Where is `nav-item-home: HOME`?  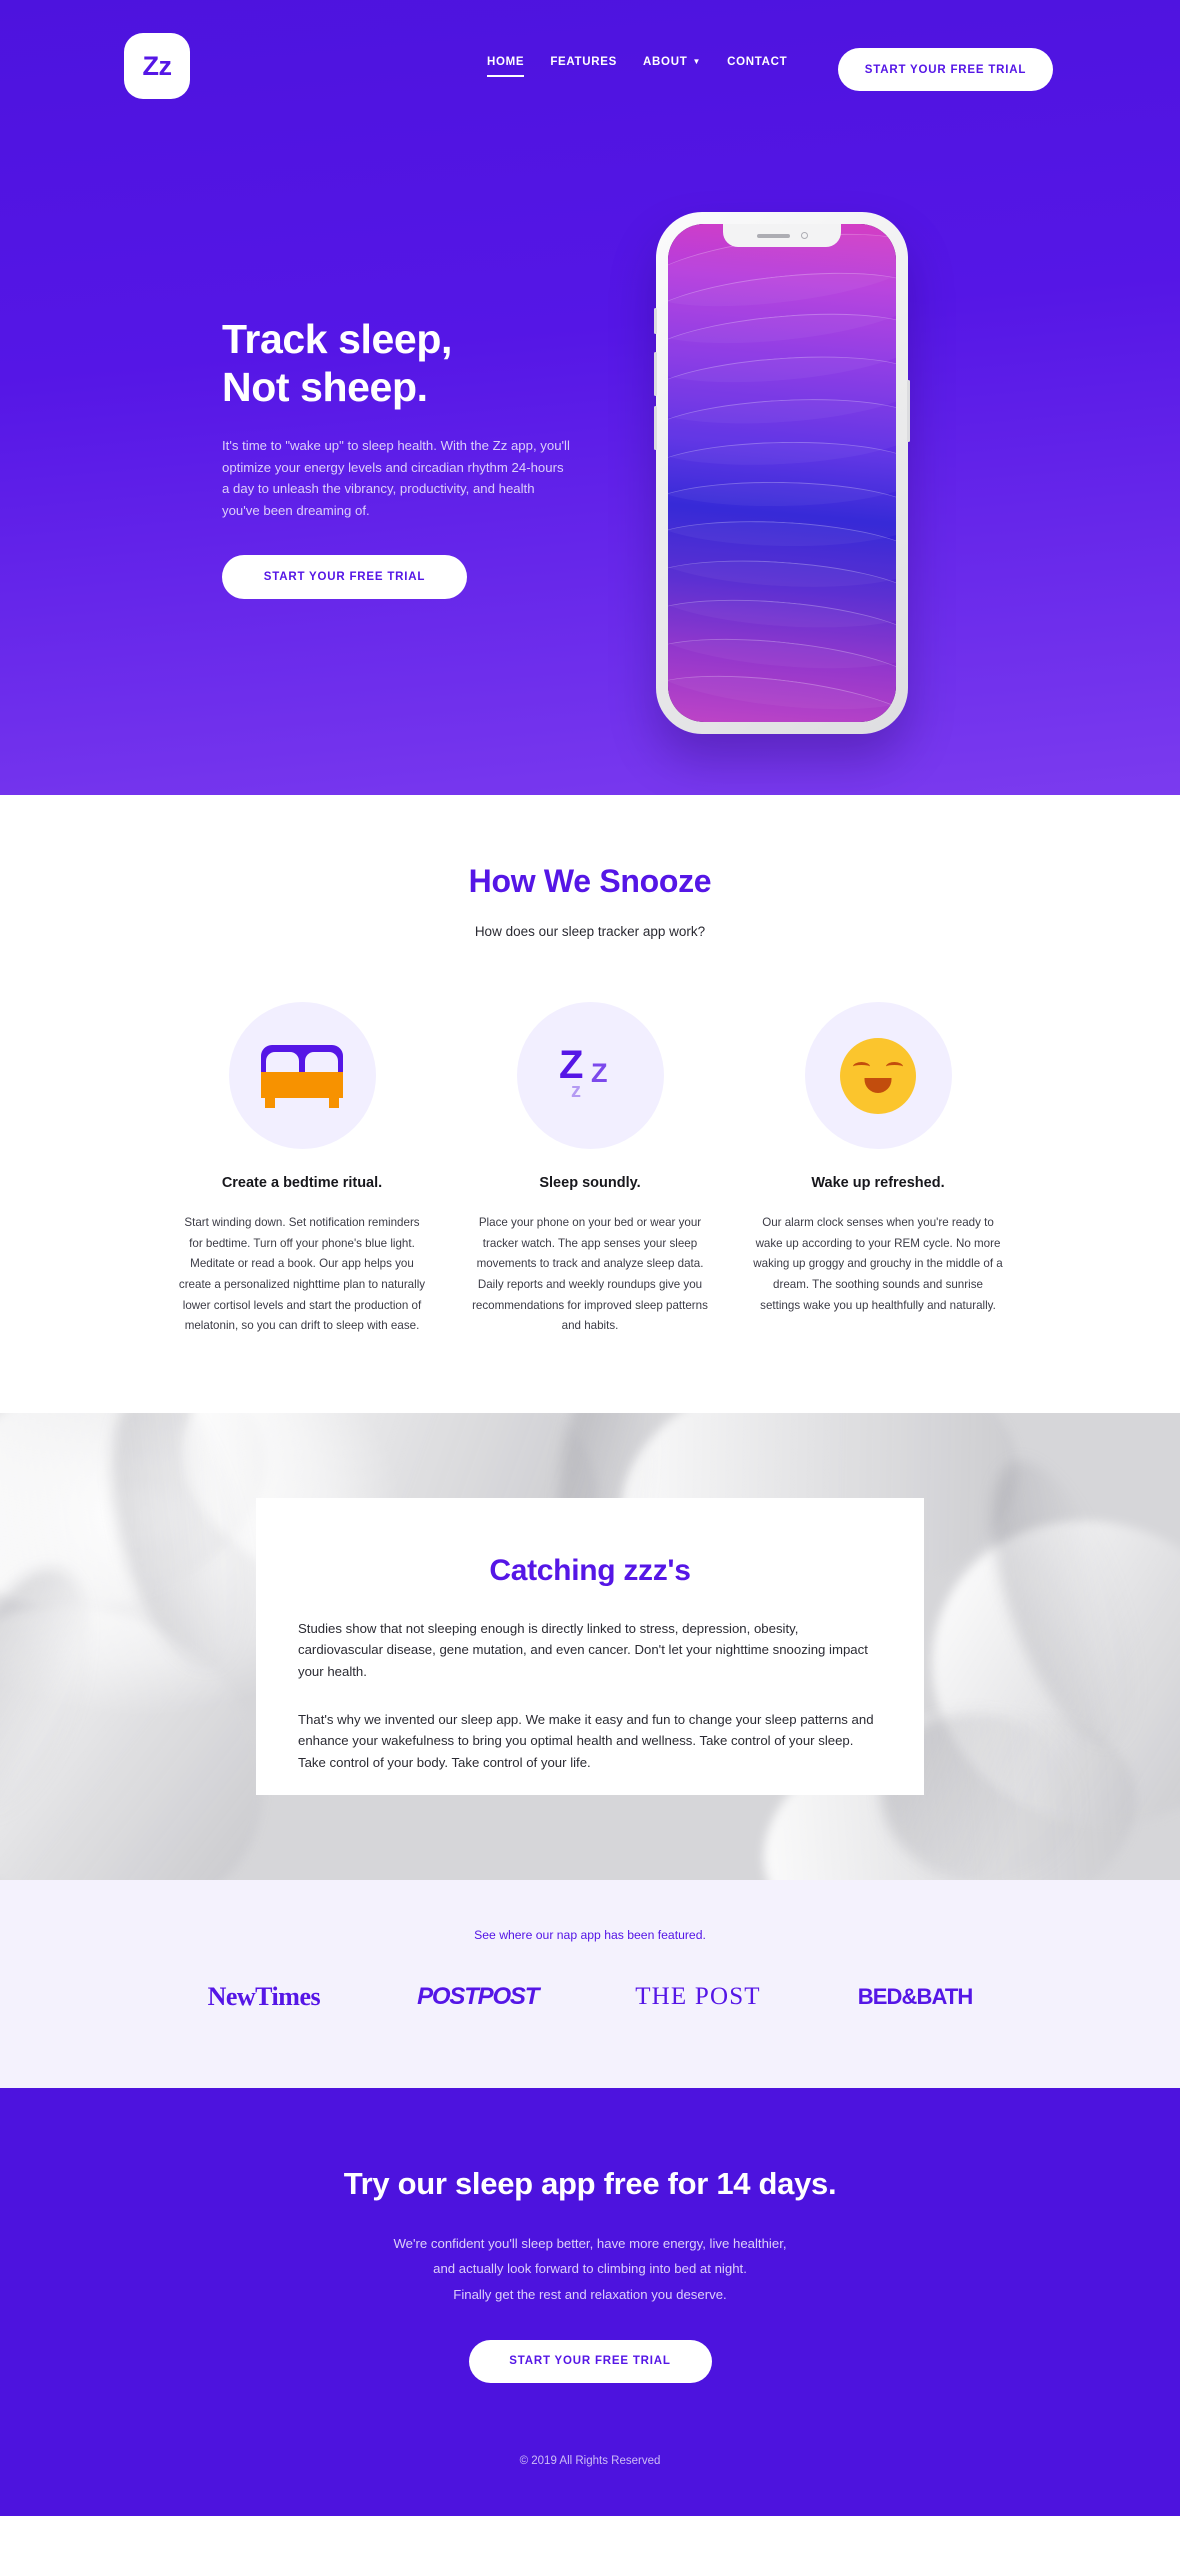 nav-item-home: HOME is located at coordinates (506, 66).